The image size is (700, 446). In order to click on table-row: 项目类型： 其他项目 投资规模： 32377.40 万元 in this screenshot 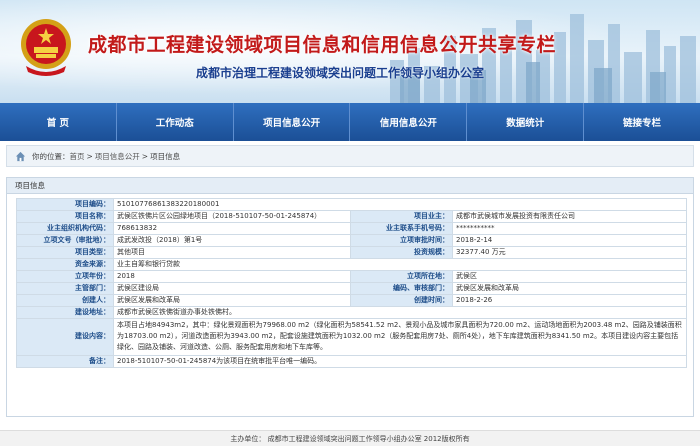, I will do `click(352, 252)`.